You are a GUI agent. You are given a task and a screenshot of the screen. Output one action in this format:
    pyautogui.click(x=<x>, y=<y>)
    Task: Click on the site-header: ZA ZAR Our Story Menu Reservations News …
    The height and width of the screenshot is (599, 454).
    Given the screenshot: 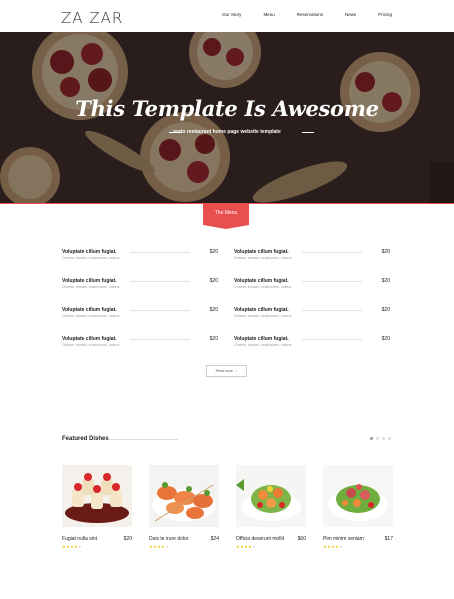 What is the action you would take?
    pyautogui.click(x=227, y=16)
    